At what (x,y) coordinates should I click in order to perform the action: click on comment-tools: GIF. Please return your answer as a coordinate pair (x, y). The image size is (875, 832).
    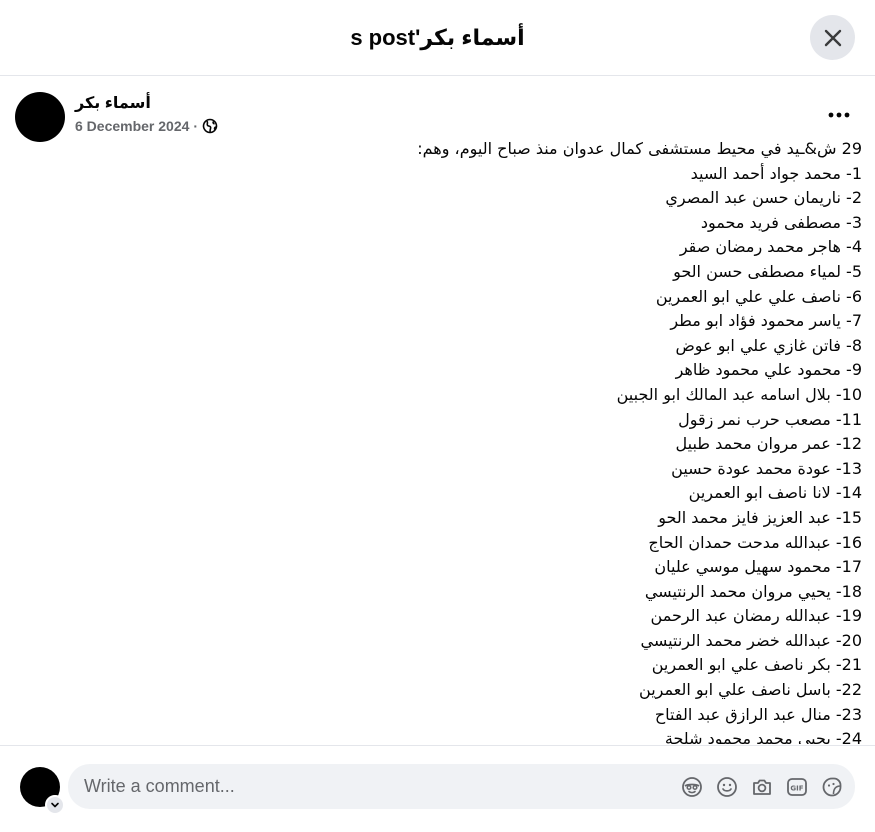
    Looking at the image, I should click on (757, 787).